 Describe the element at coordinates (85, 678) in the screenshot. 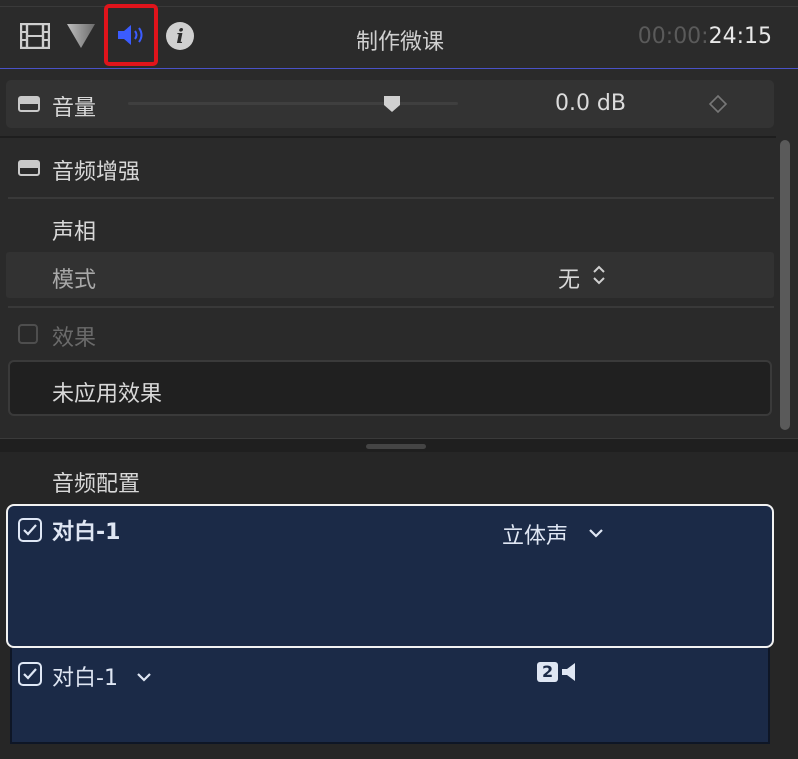

I see `sub-role-name: 对白-1` at that location.